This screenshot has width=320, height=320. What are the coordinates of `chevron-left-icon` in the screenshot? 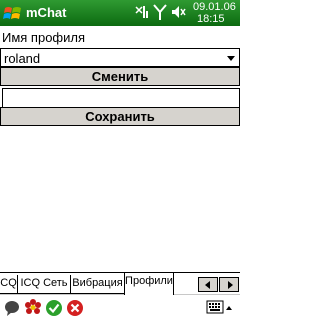 It's located at (207, 285).